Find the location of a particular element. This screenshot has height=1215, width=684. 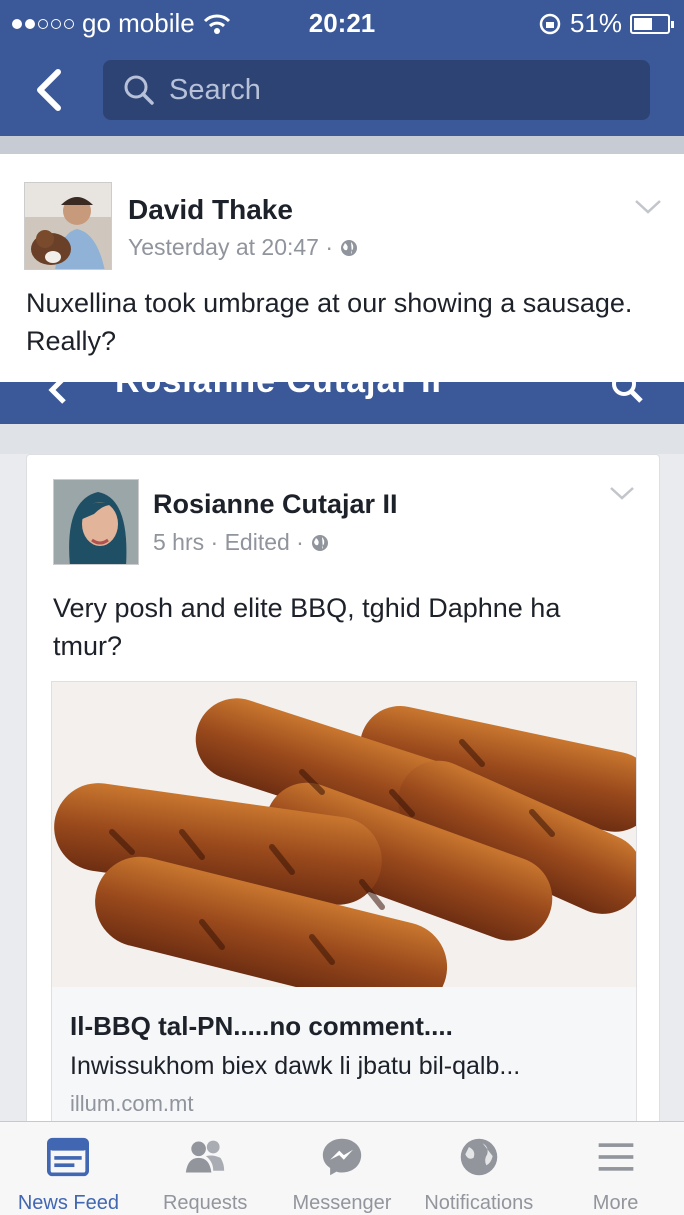

post-timestamp: 5 hrs · Edited · is located at coordinates (228, 542).